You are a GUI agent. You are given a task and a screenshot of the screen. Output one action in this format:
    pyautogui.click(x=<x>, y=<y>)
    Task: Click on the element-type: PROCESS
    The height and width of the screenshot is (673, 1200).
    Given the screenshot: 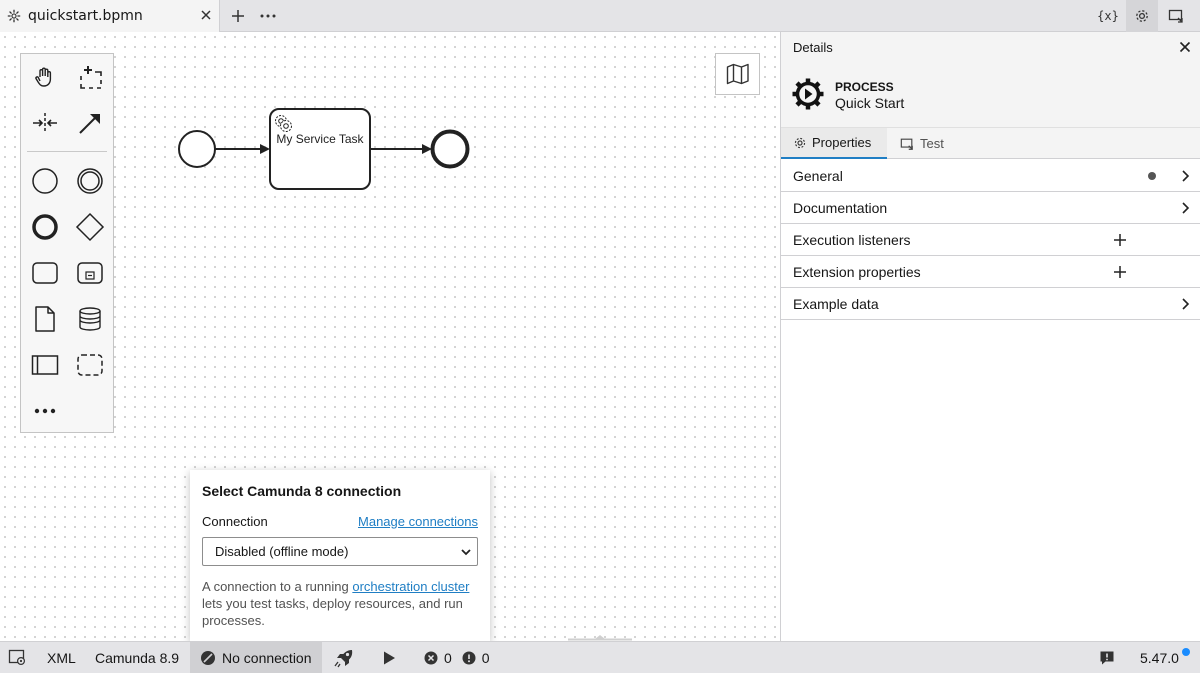 What is the action you would take?
    pyautogui.click(x=864, y=87)
    